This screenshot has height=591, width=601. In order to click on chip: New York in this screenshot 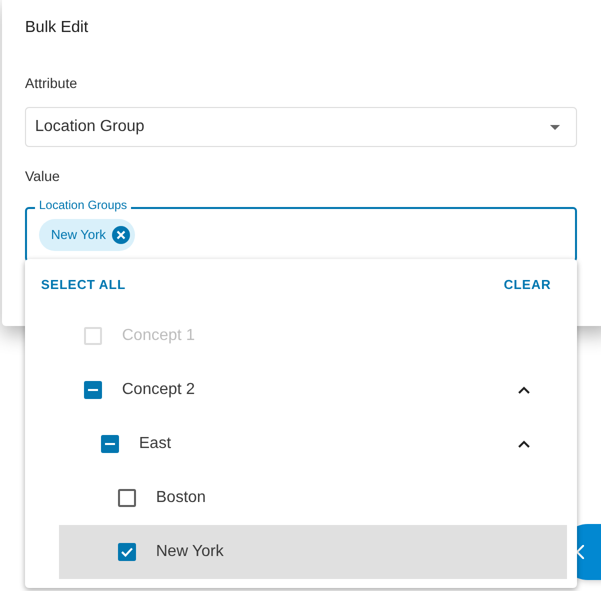, I will do `click(87, 234)`.